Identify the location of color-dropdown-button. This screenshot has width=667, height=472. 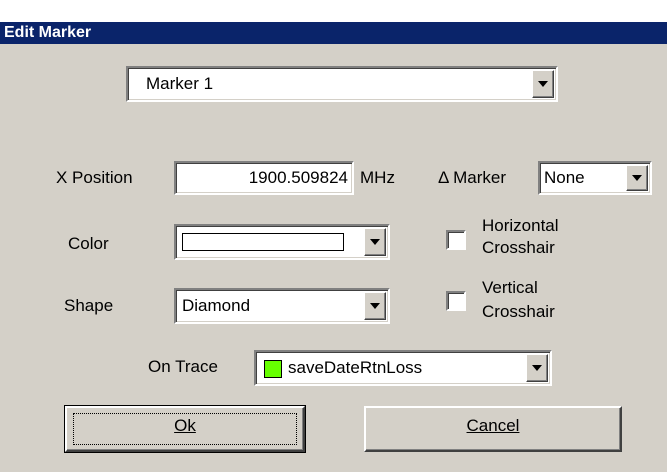
(375, 242).